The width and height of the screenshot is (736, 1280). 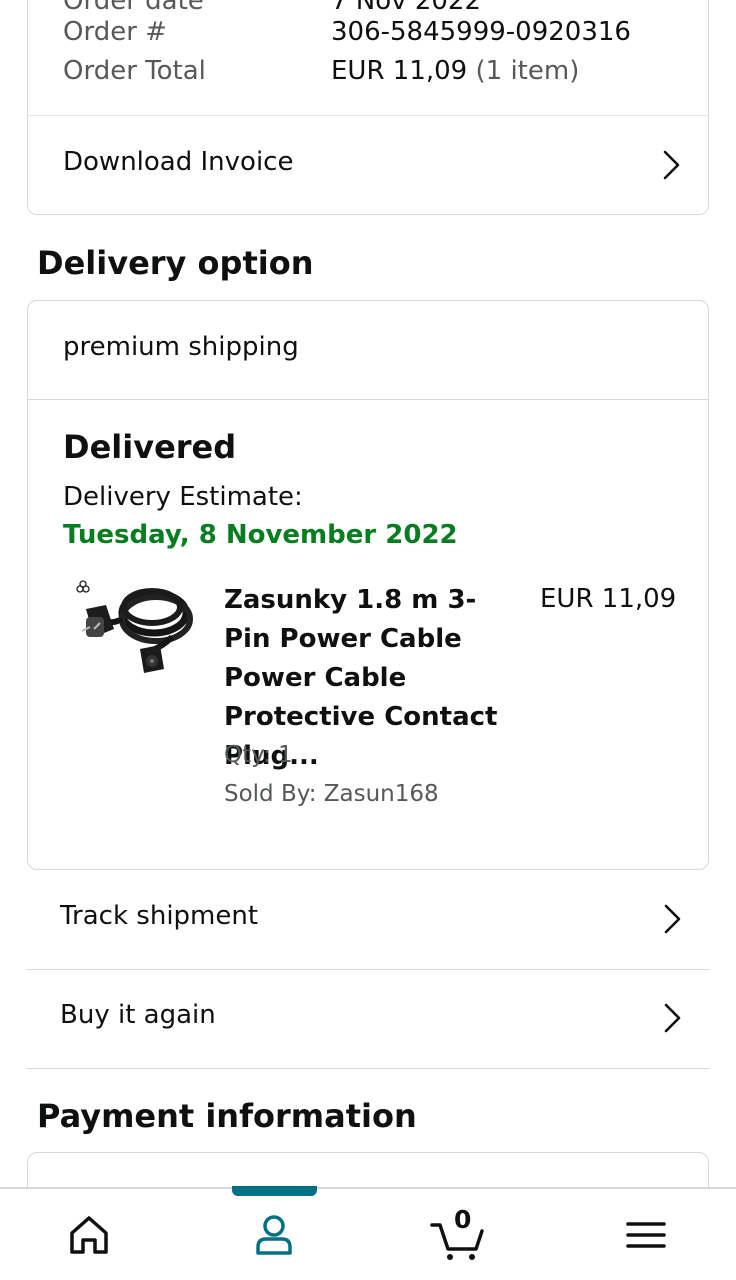 I want to click on order-number-label: Order #, so click(x=115, y=32).